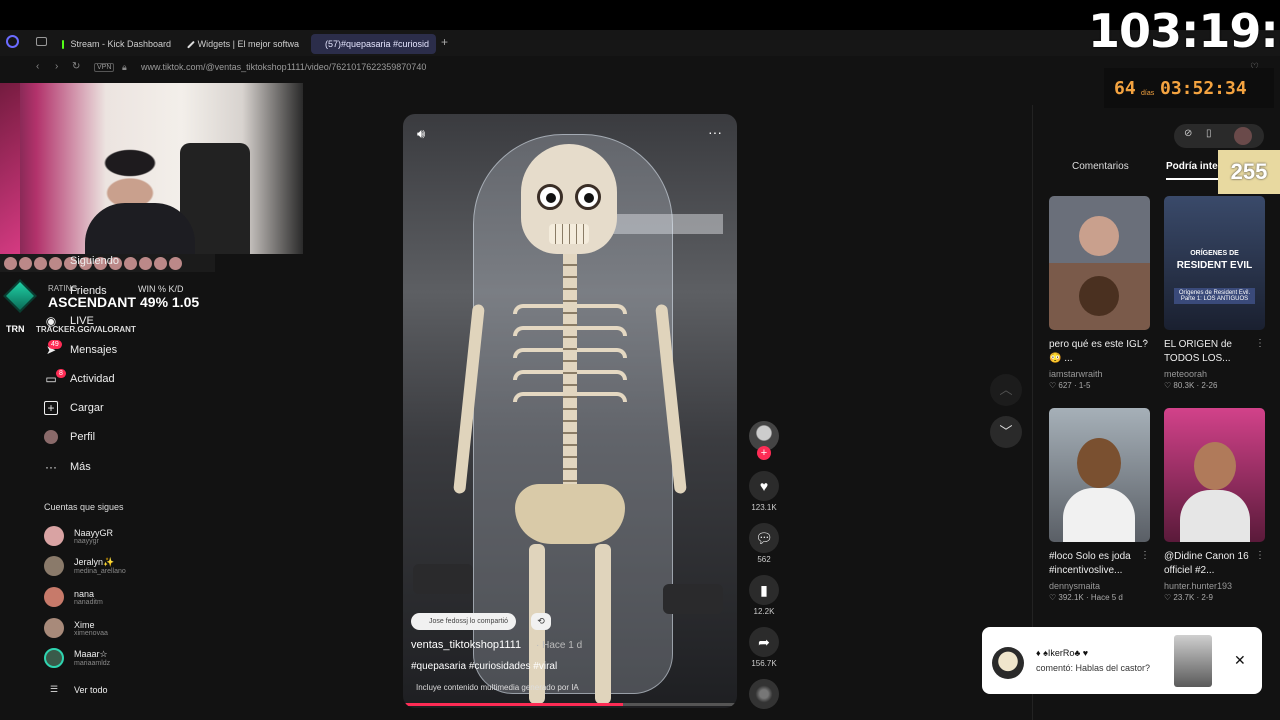  What do you see at coordinates (55, 344) in the screenshot?
I see `messages-badge: 49` at bounding box center [55, 344].